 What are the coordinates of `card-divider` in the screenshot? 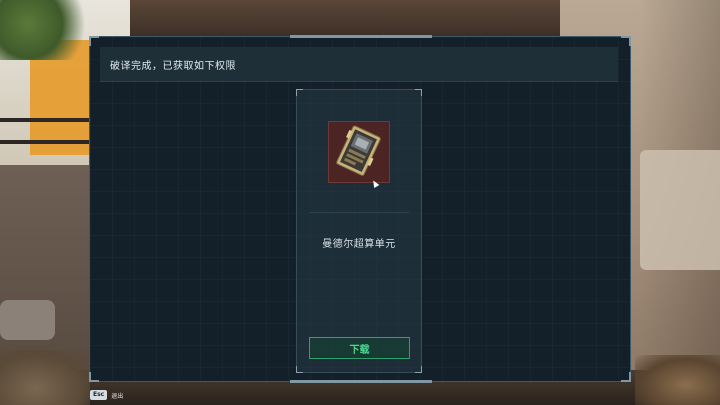 It's located at (359, 212).